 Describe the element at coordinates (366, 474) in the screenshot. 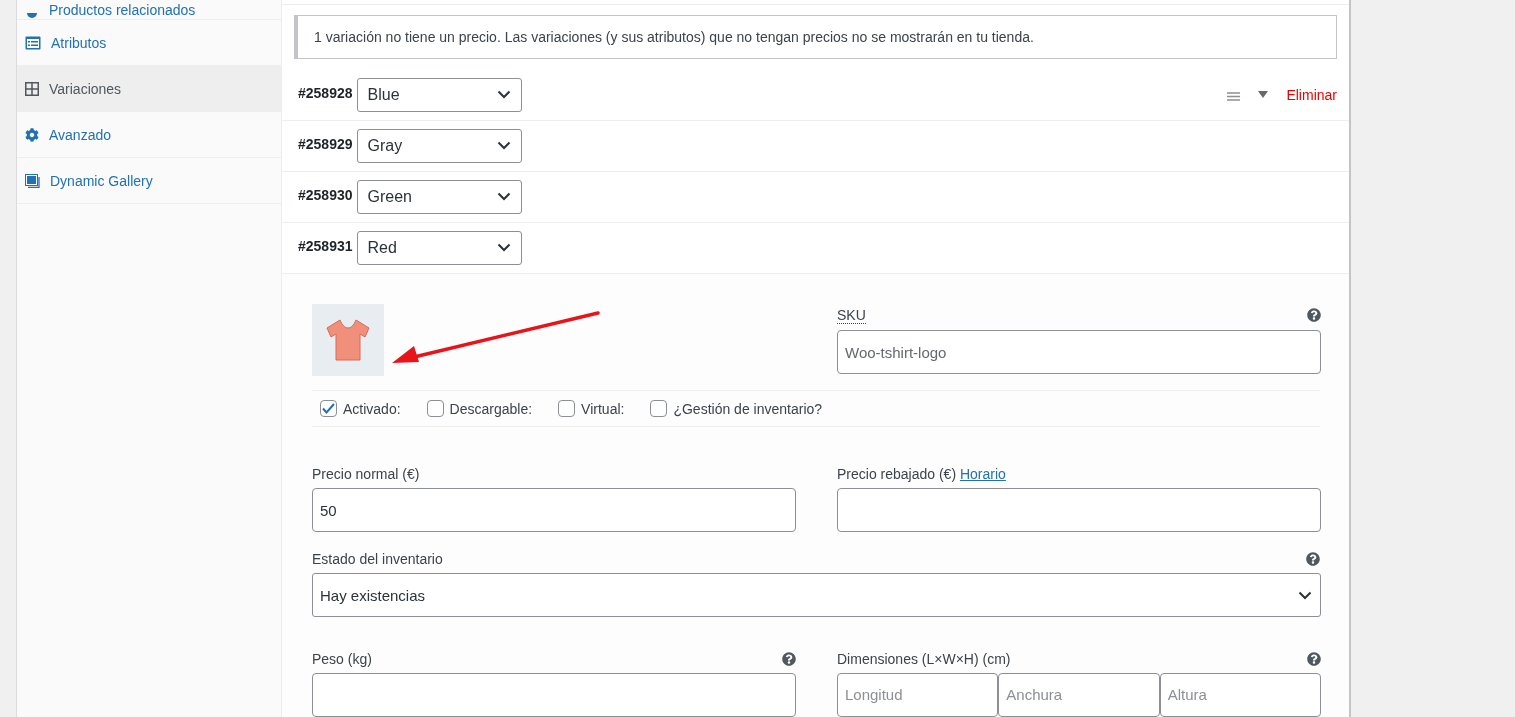

I see `field-label: Precio normal (€)` at that location.